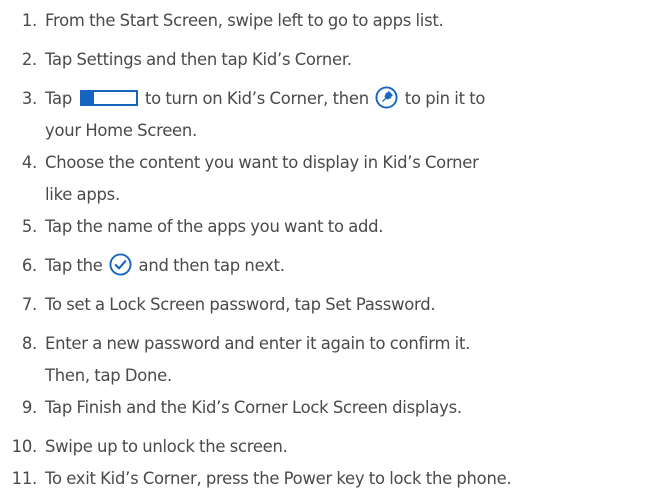  Describe the element at coordinates (29, 304) in the screenshot. I see `step-number: 7.` at that location.